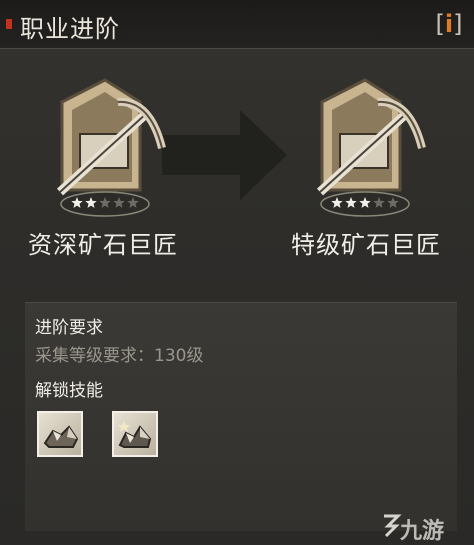  Describe the element at coordinates (224, 155) in the screenshot. I see `arrow-right-icon` at that location.